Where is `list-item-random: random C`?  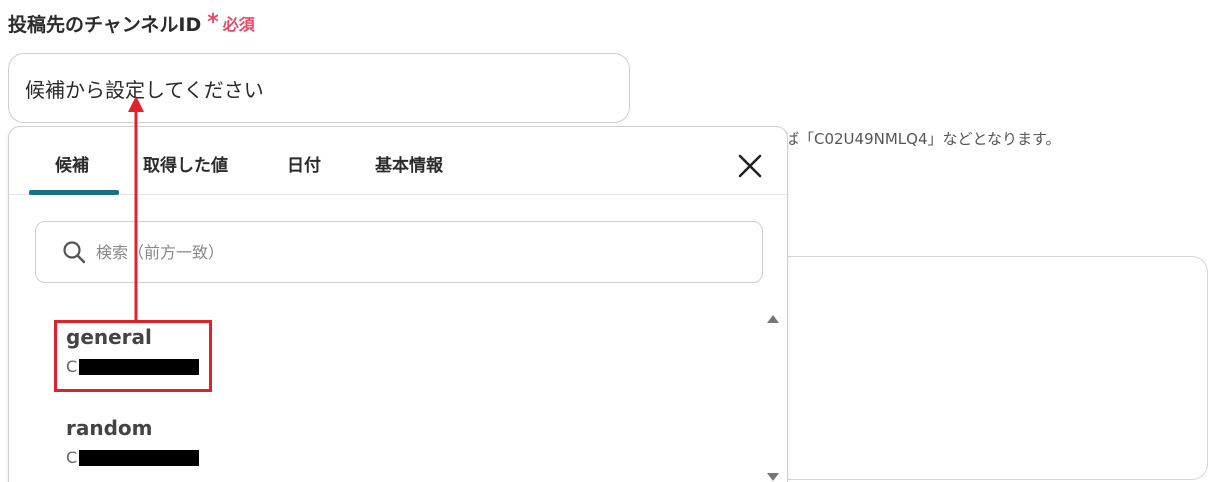 list-item-random: random C is located at coordinates (133, 441).